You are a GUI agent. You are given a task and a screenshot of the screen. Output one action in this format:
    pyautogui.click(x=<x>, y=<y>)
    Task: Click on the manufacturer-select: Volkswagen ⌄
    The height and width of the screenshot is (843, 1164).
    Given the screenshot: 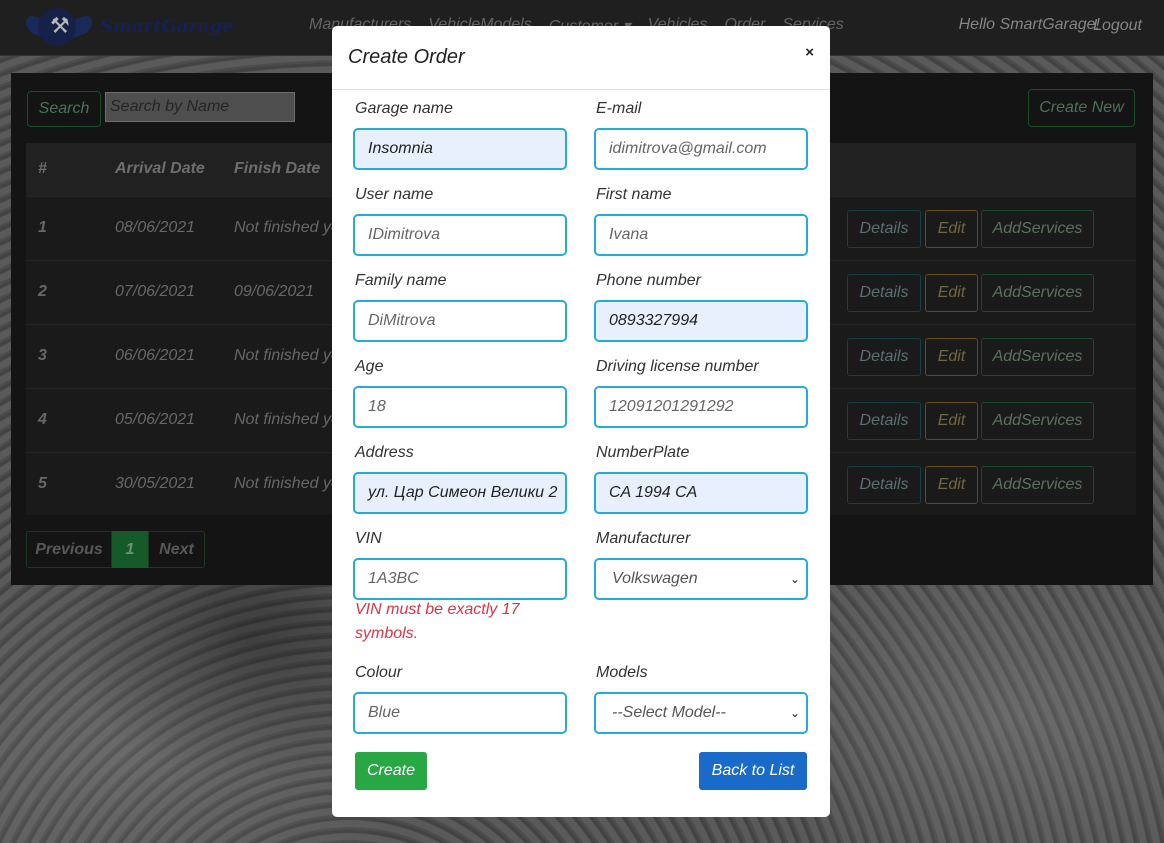 What is the action you would take?
    pyautogui.click(x=701, y=579)
    